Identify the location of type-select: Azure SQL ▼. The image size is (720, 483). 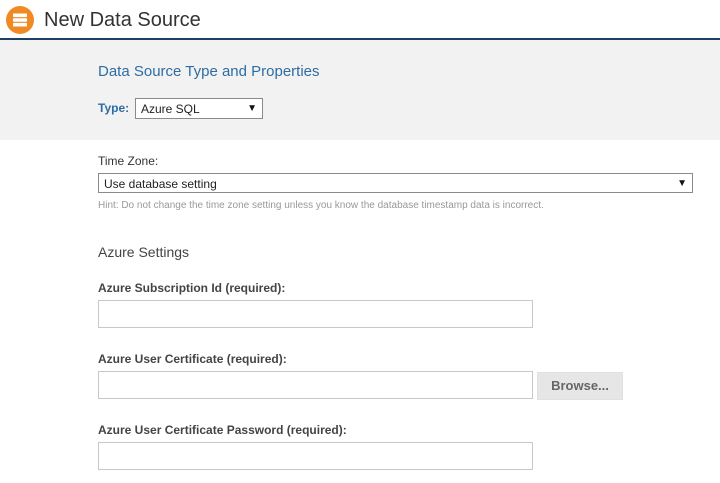
(199, 108).